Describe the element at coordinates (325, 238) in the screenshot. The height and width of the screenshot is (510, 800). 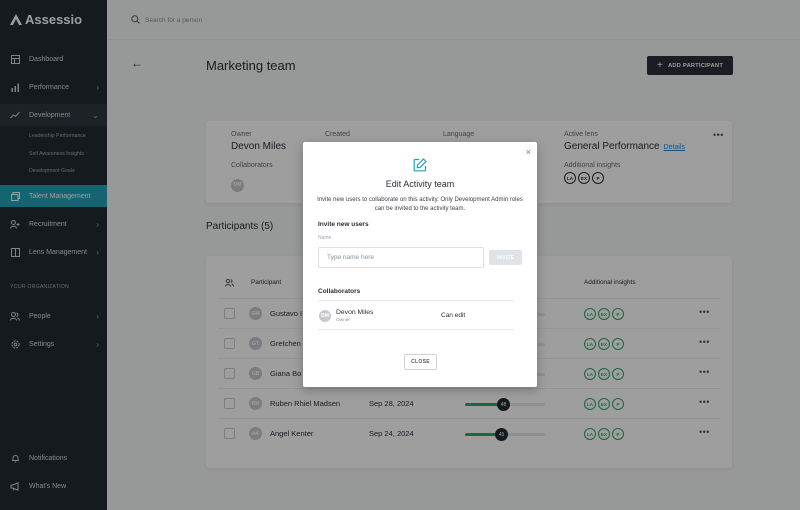
I see `name-label: Name` at that location.